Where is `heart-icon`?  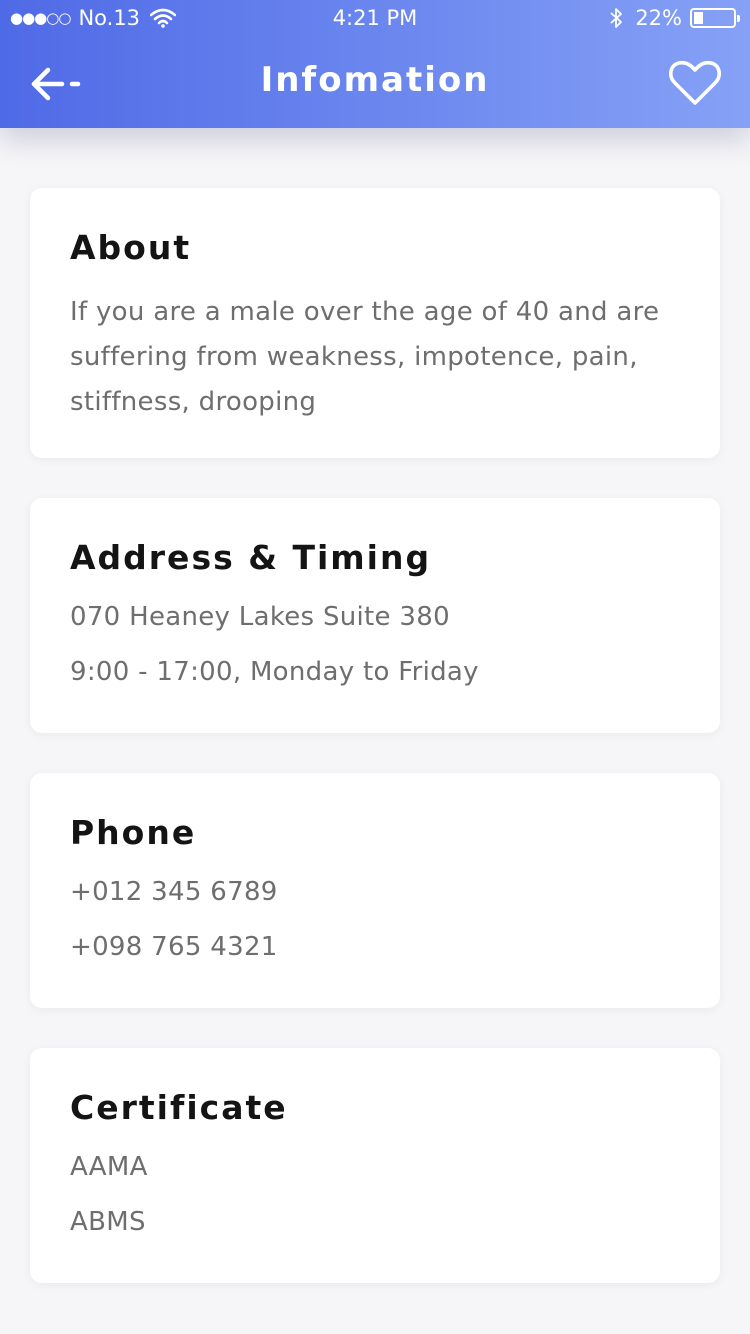 heart-icon is located at coordinates (695, 82).